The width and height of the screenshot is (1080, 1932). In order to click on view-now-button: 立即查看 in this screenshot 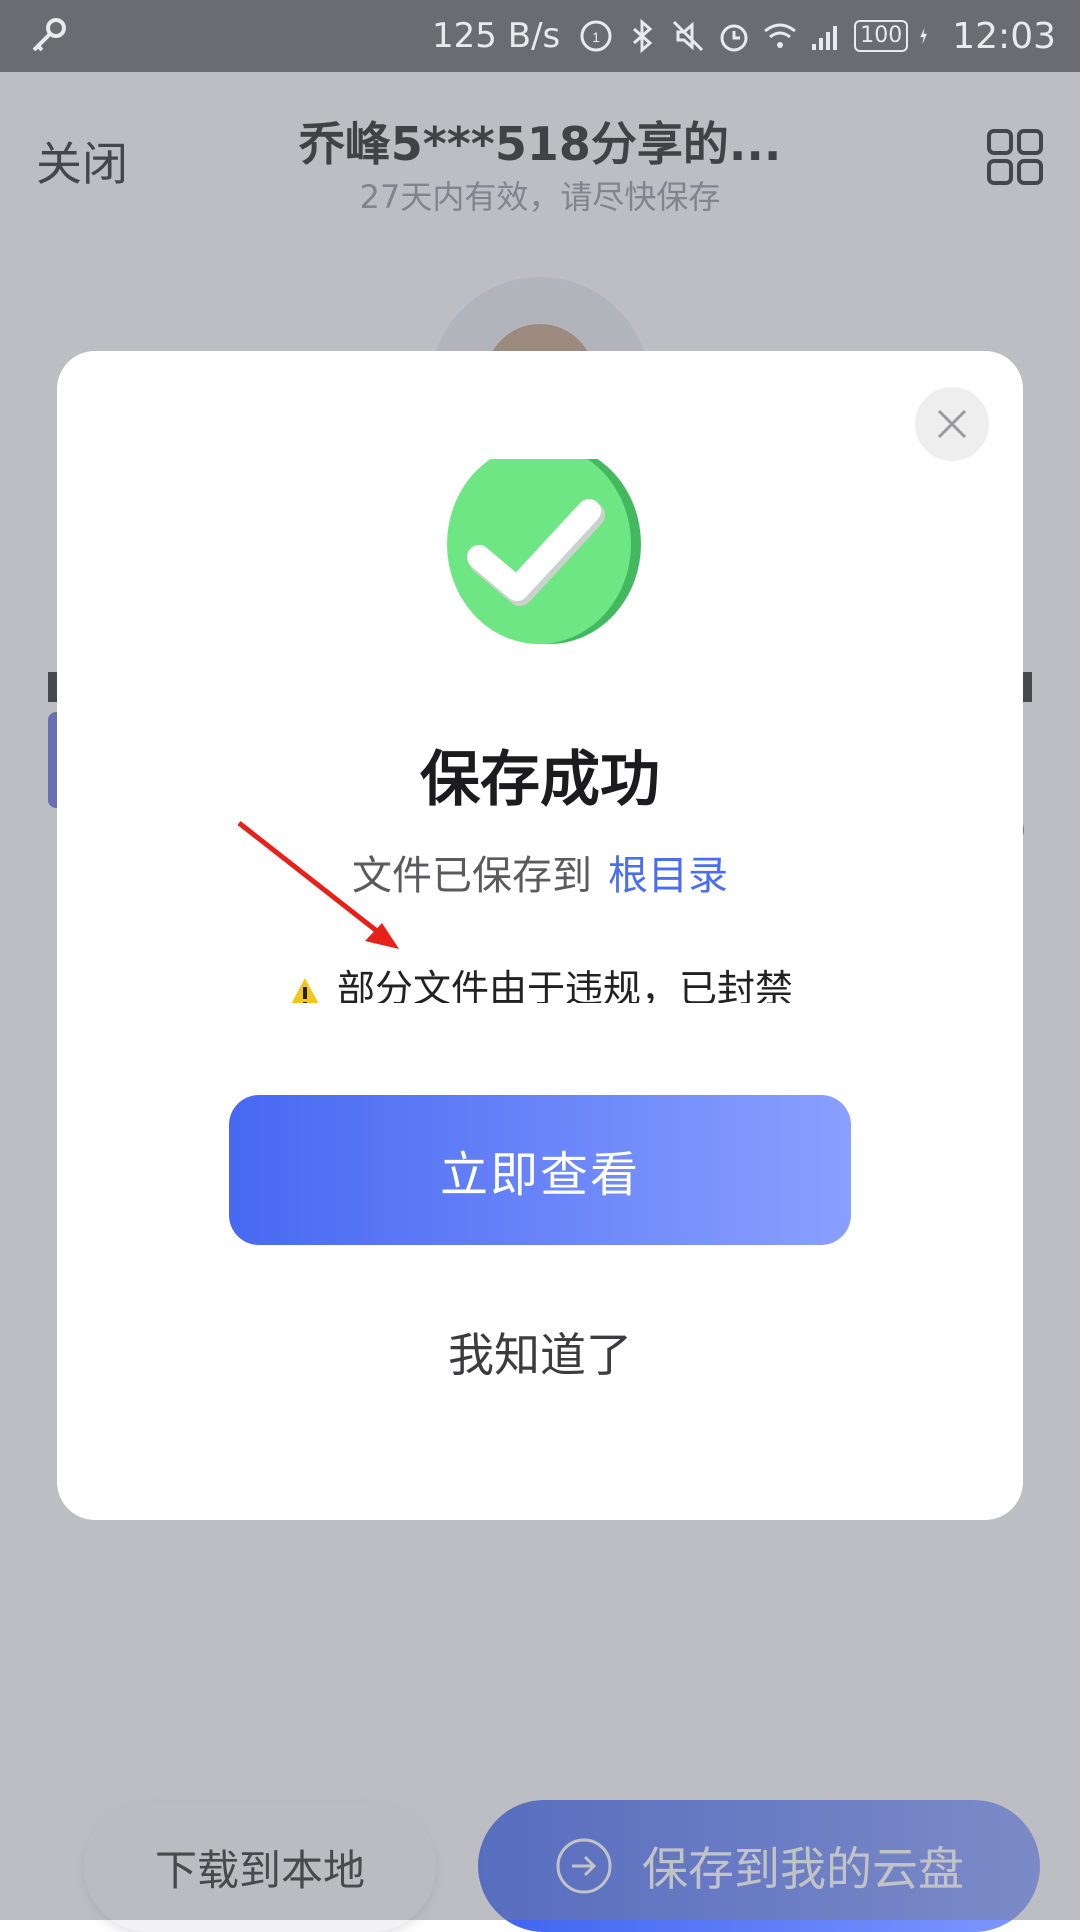, I will do `click(540, 1170)`.